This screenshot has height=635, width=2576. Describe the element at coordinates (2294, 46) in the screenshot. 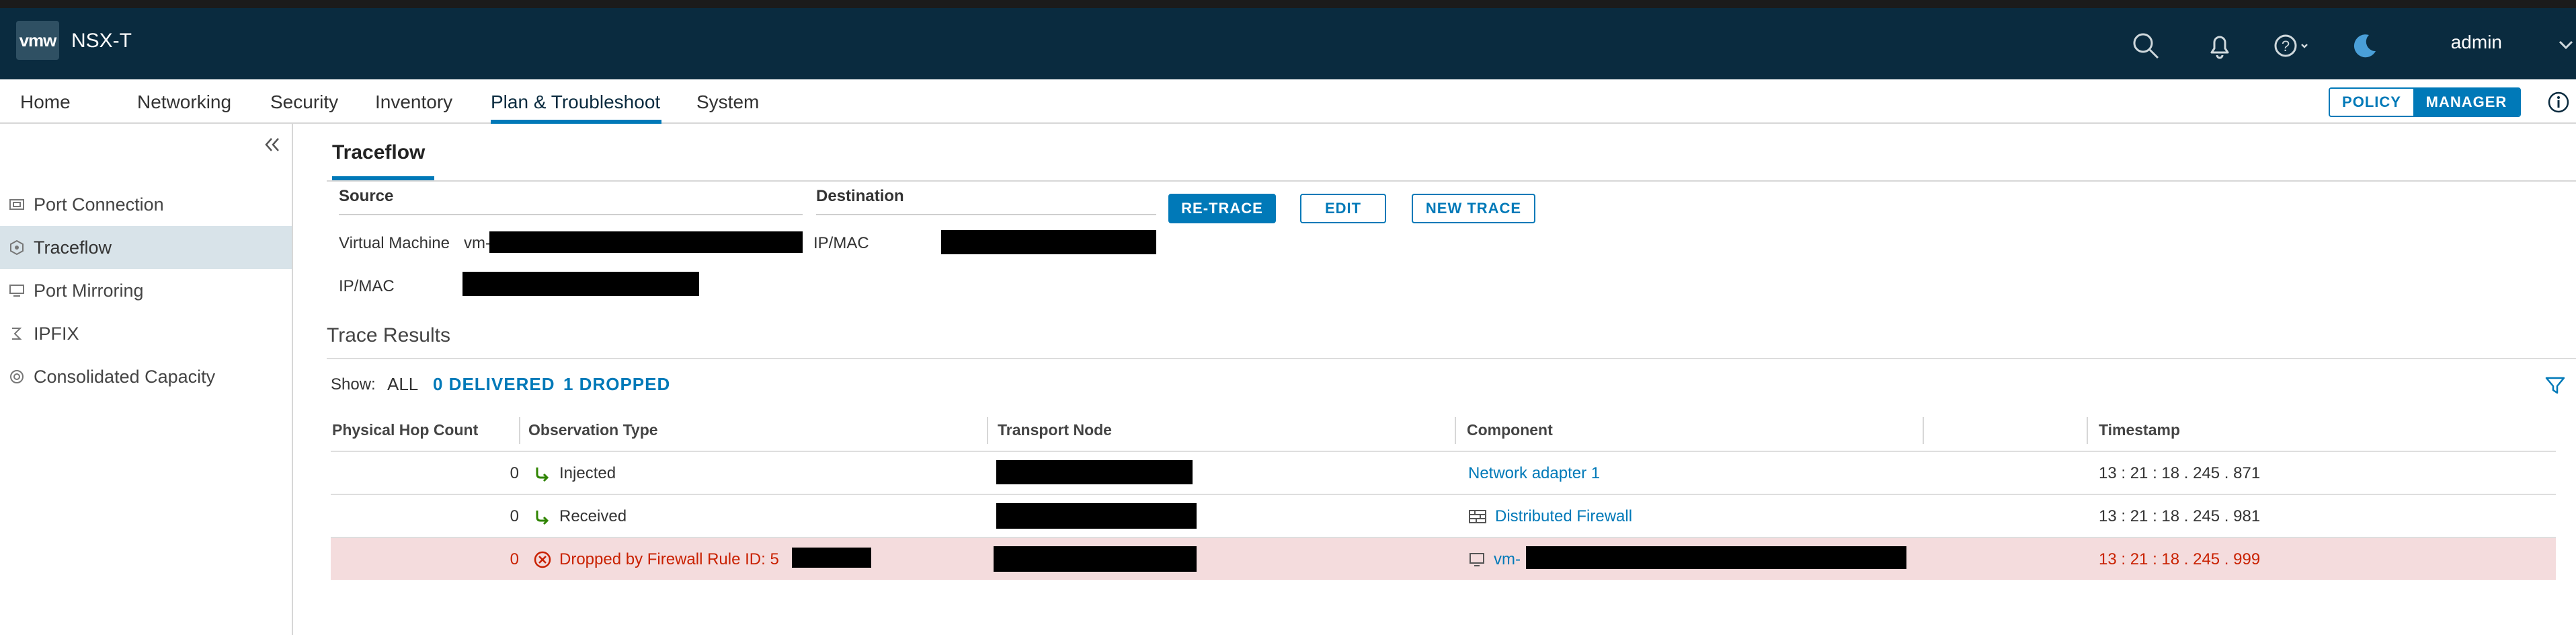

I see `help-icon: ?` at that location.